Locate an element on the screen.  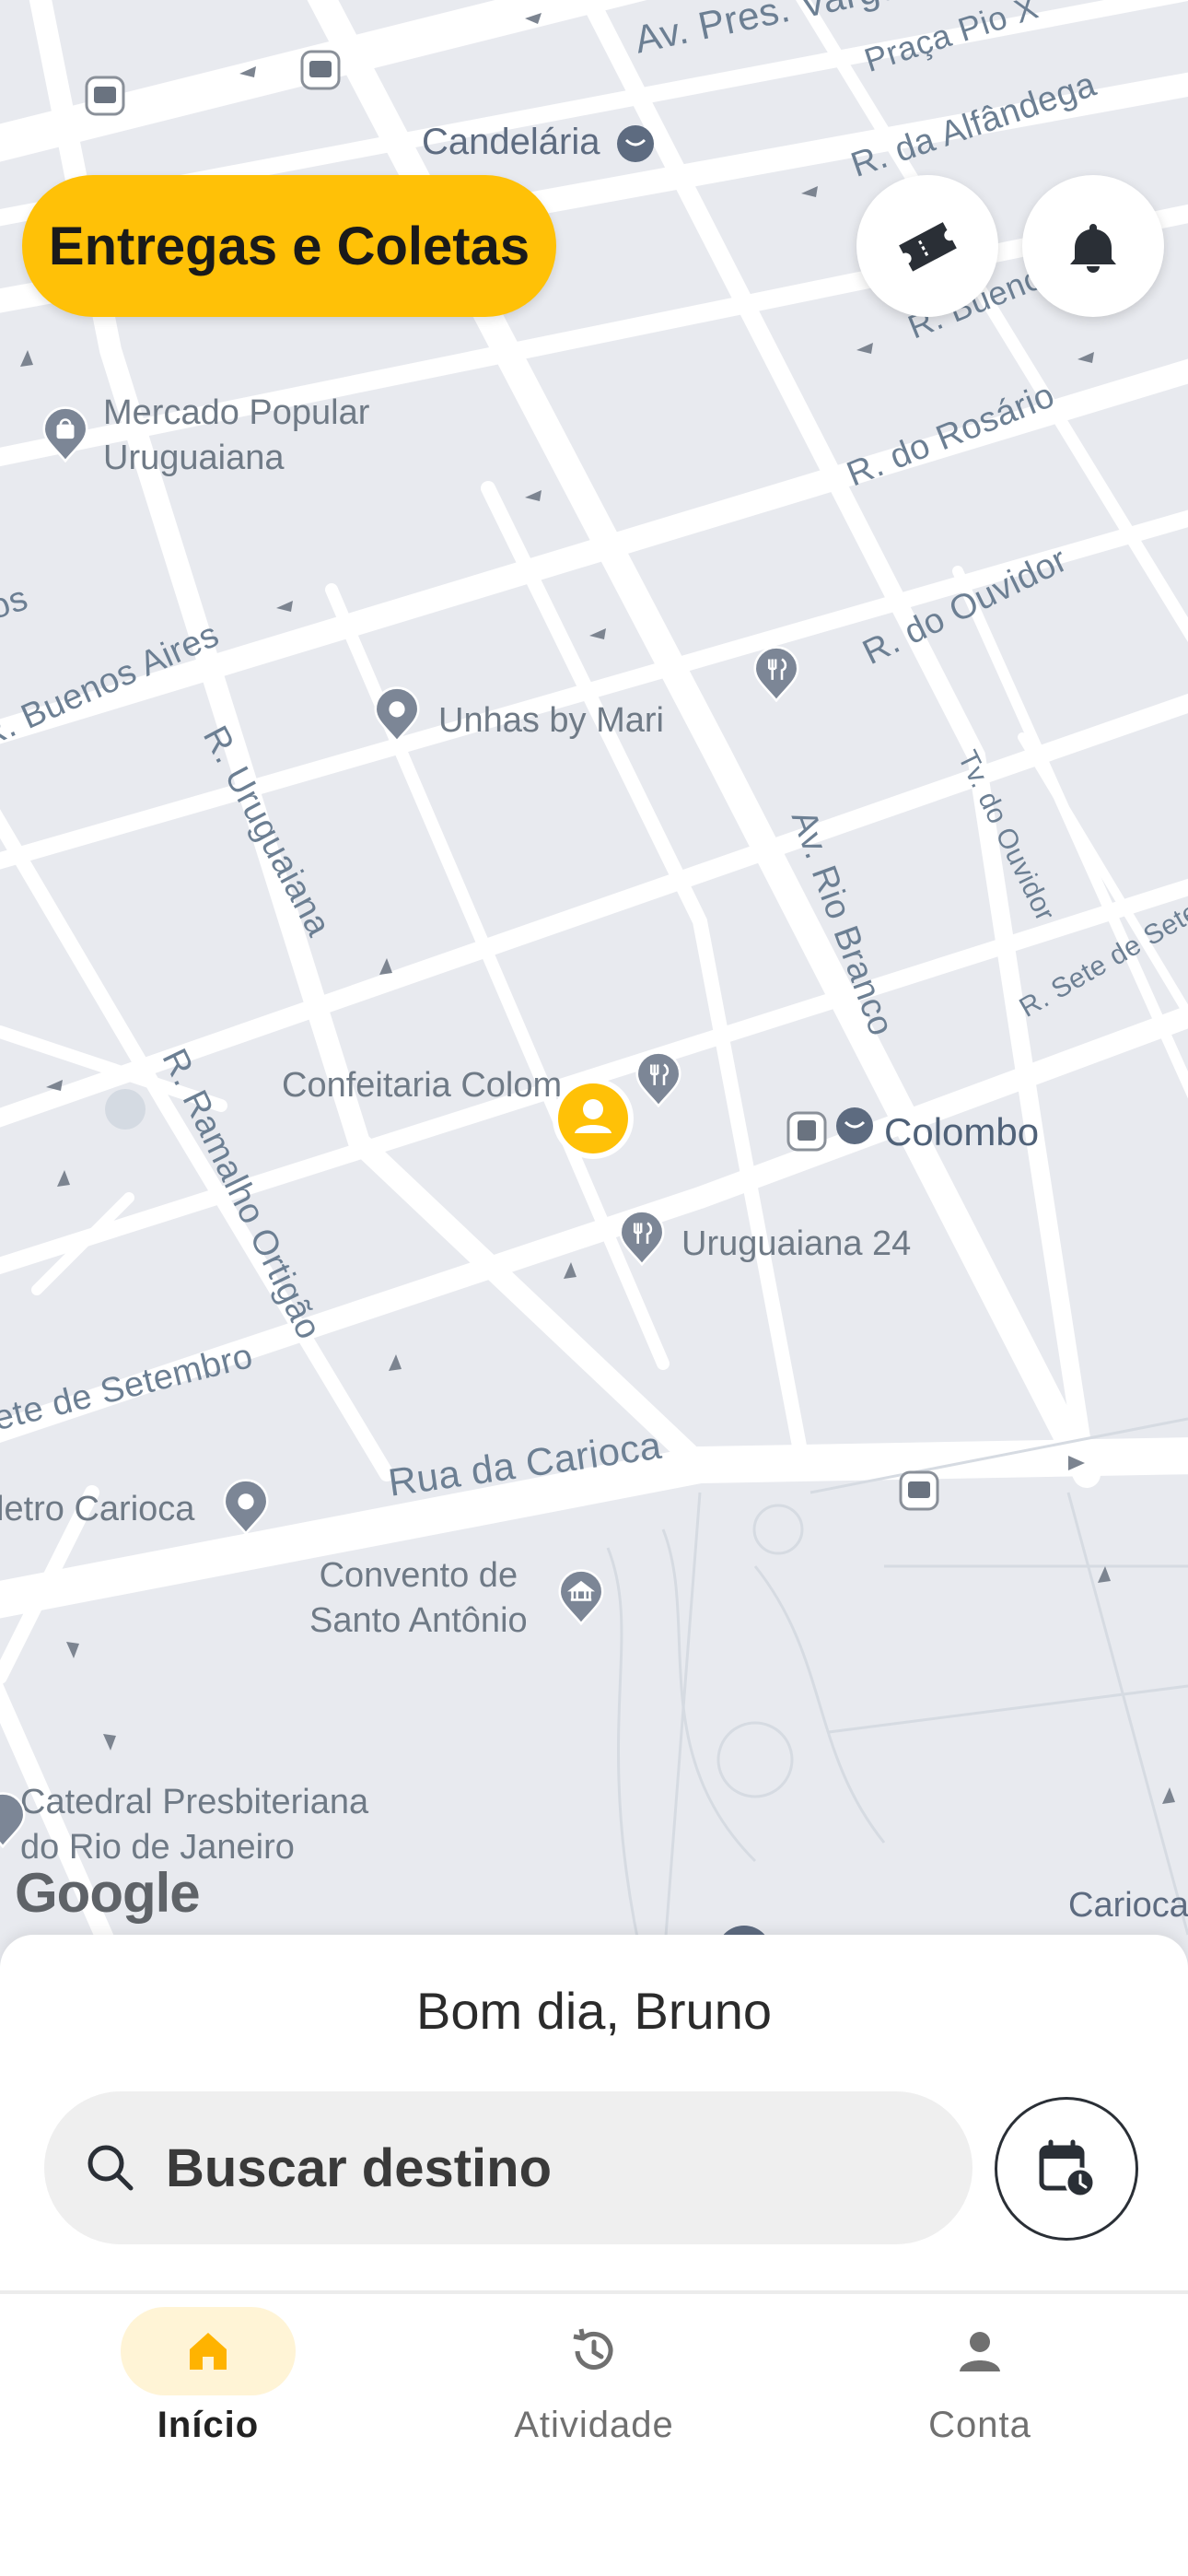
place-label-colombo: Colombo is located at coordinates (961, 1132).